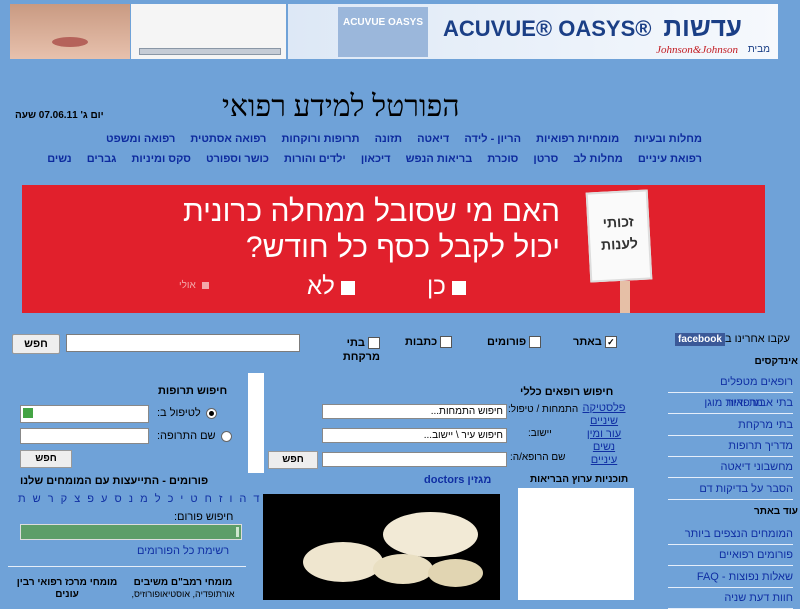 The height and width of the screenshot is (609, 800). What do you see at coordinates (161, 159) in the screenshot?
I see `nav-link: סקס ומיניות` at bounding box center [161, 159].